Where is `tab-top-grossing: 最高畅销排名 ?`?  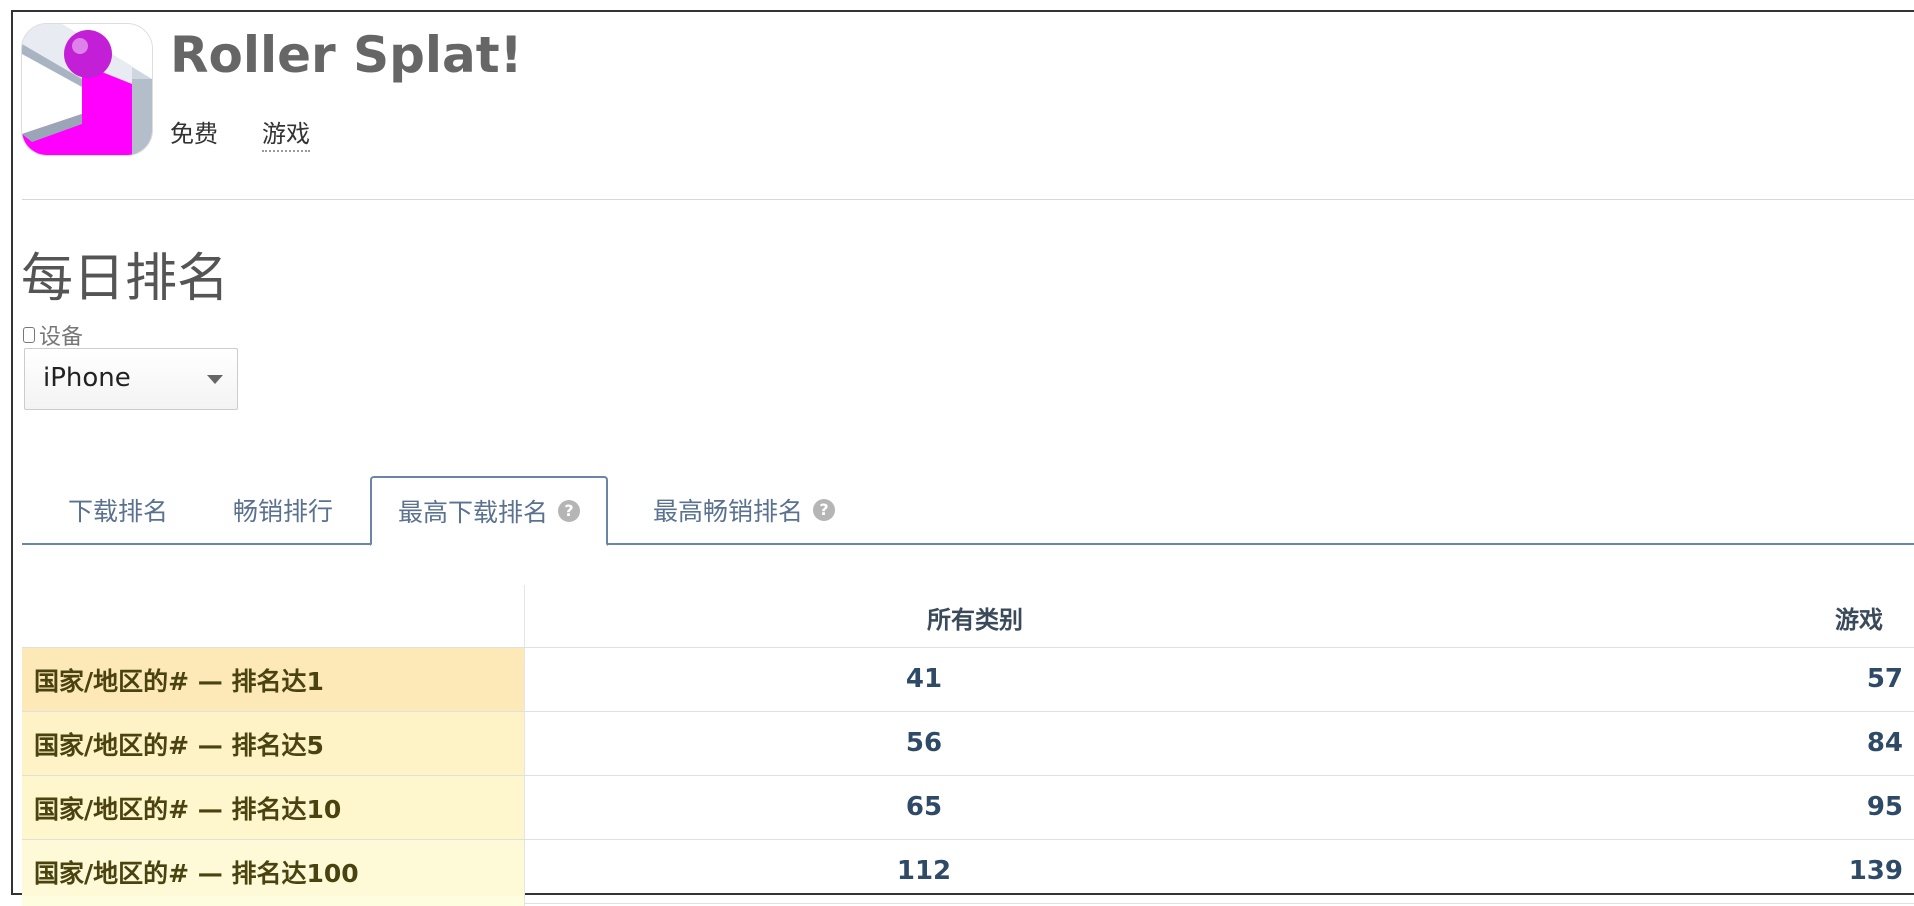 tab-top-grossing: 最高畅销排名 ? is located at coordinates (744, 510).